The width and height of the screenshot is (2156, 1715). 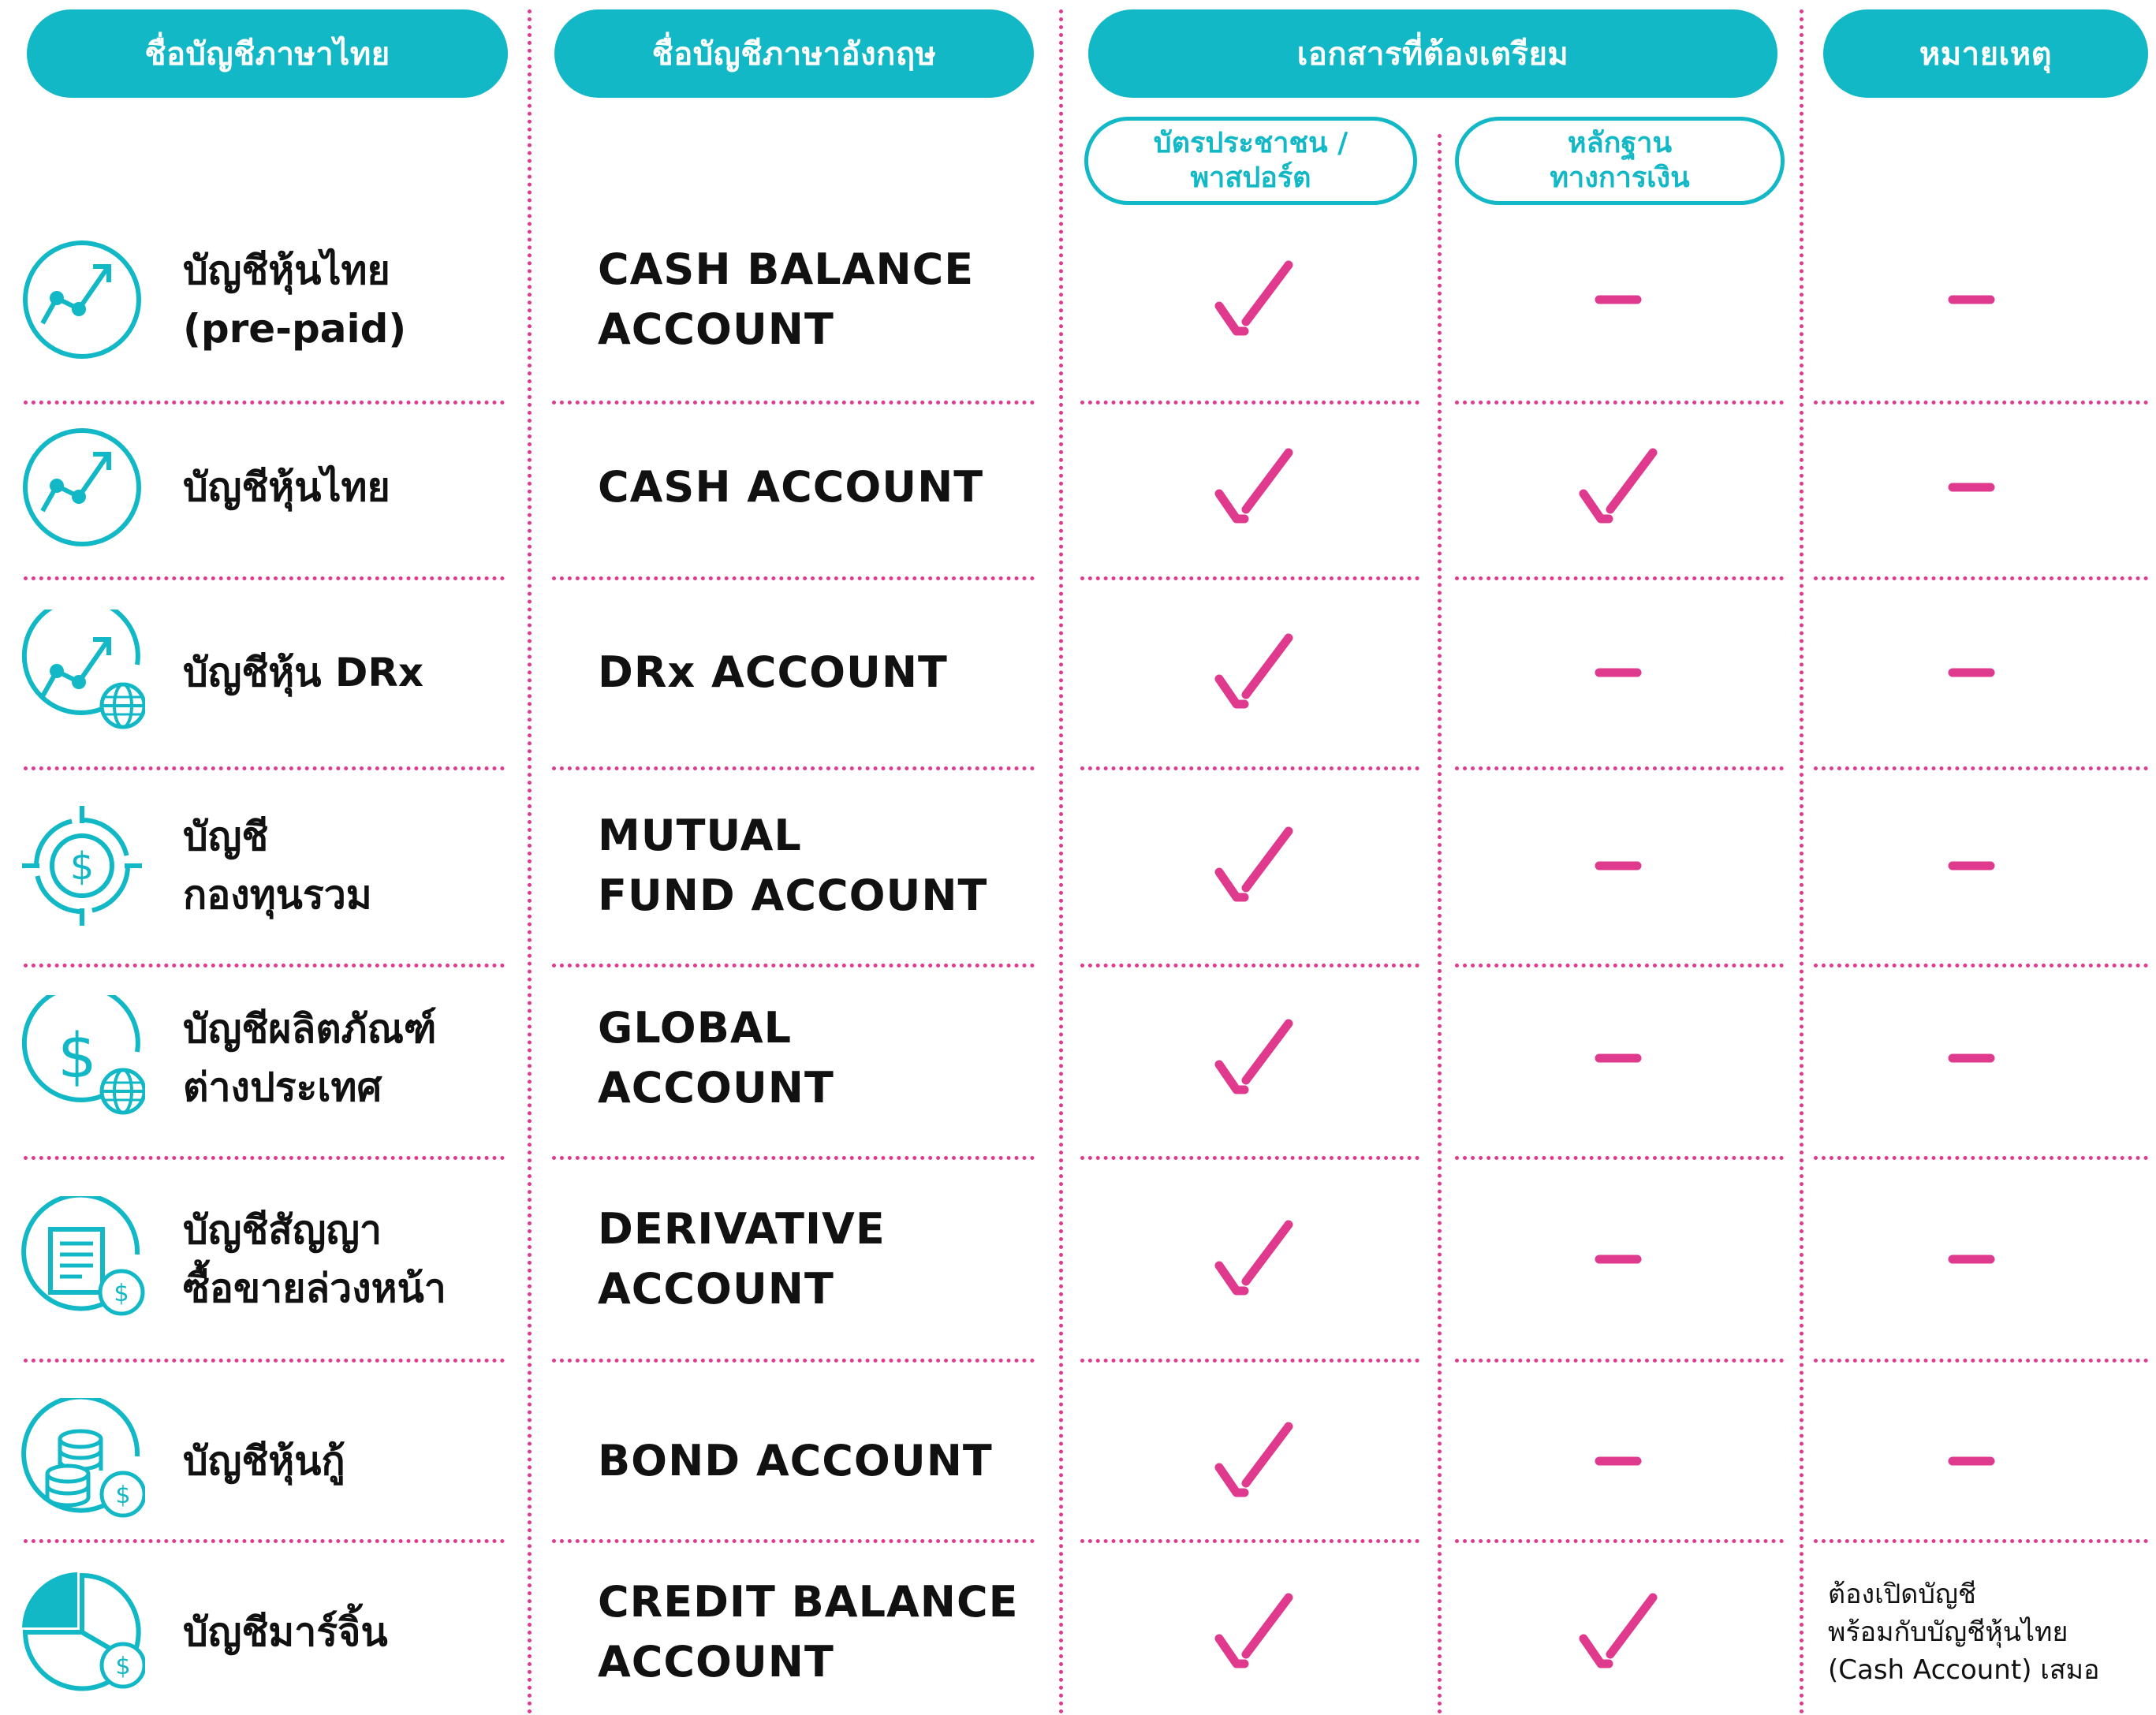 I want to click on thai-account-name: บัญชีผลิตภัณฑ์ ต่างประเทศ, so click(x=310, y=1058).